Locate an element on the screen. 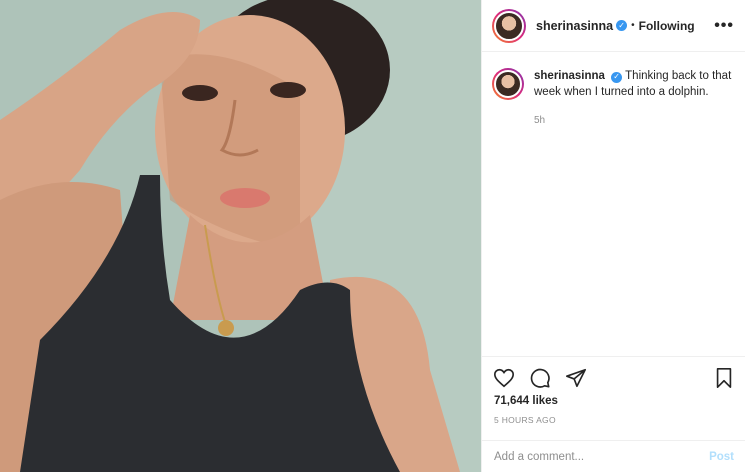 The height and width of the screenshot is (472, 745). caption-time: 5h is located at coordinates (540, 120).